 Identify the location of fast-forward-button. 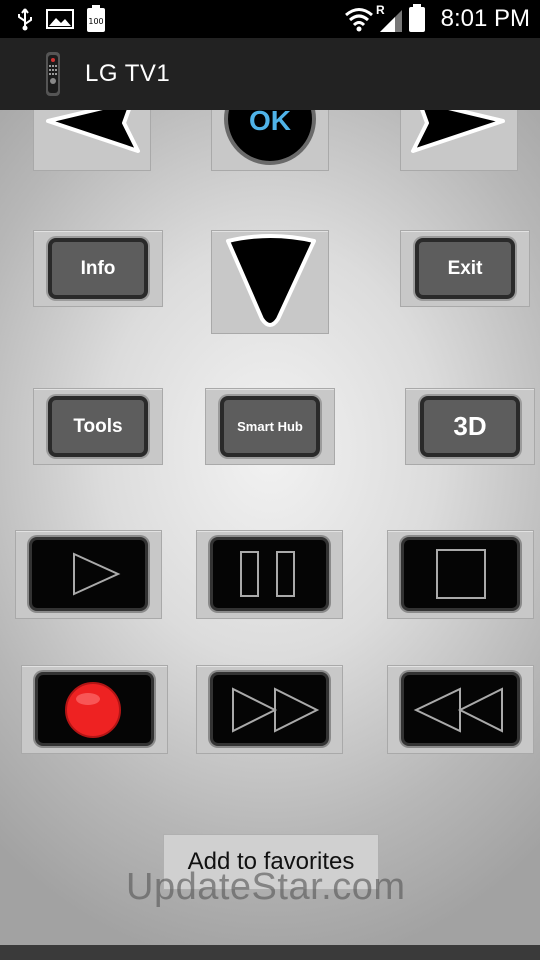
(269, 709).